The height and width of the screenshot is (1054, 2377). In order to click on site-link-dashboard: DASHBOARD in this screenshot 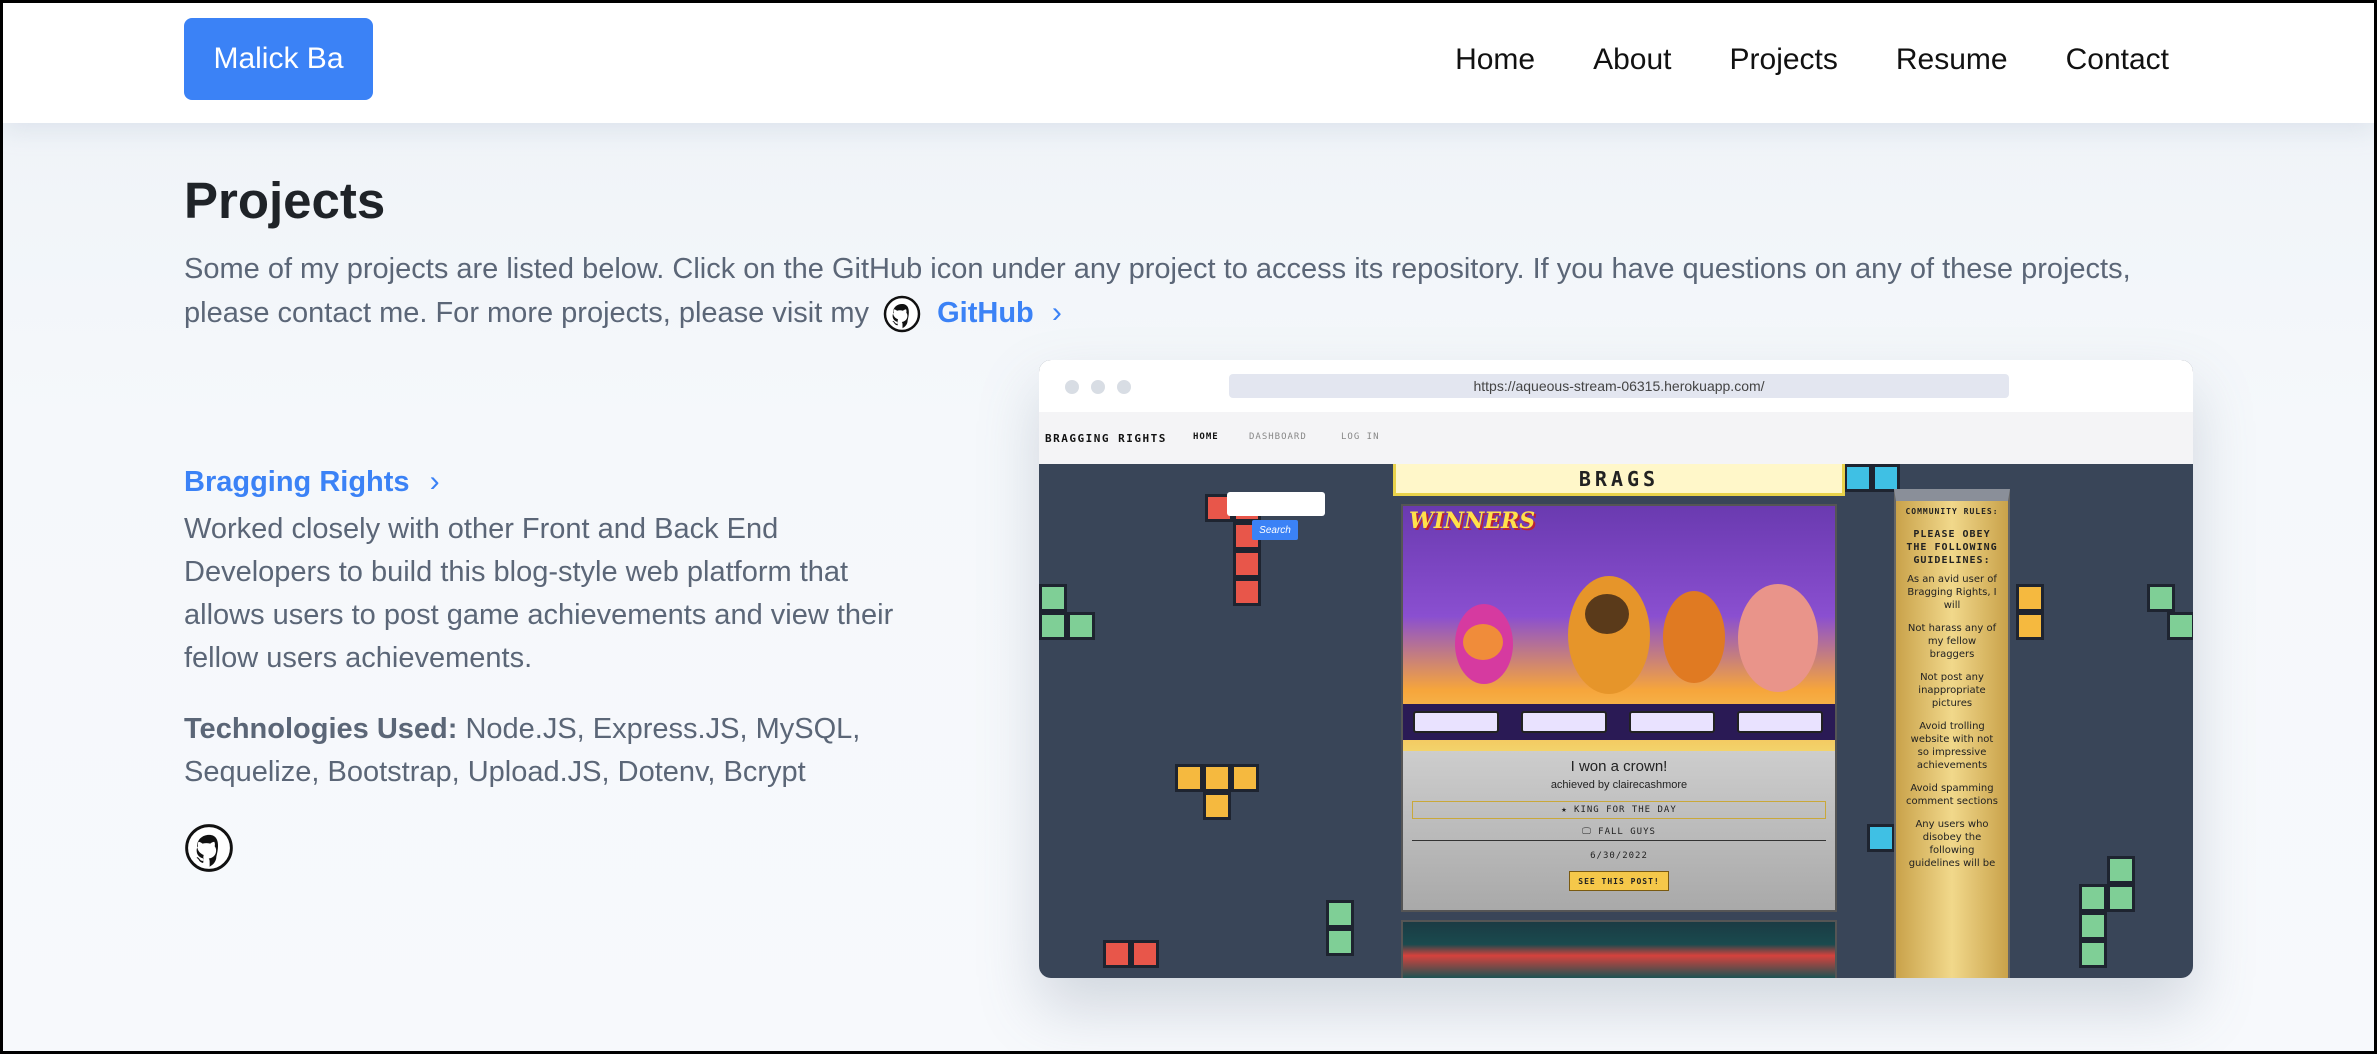, I will do `click(1278, 437)`.